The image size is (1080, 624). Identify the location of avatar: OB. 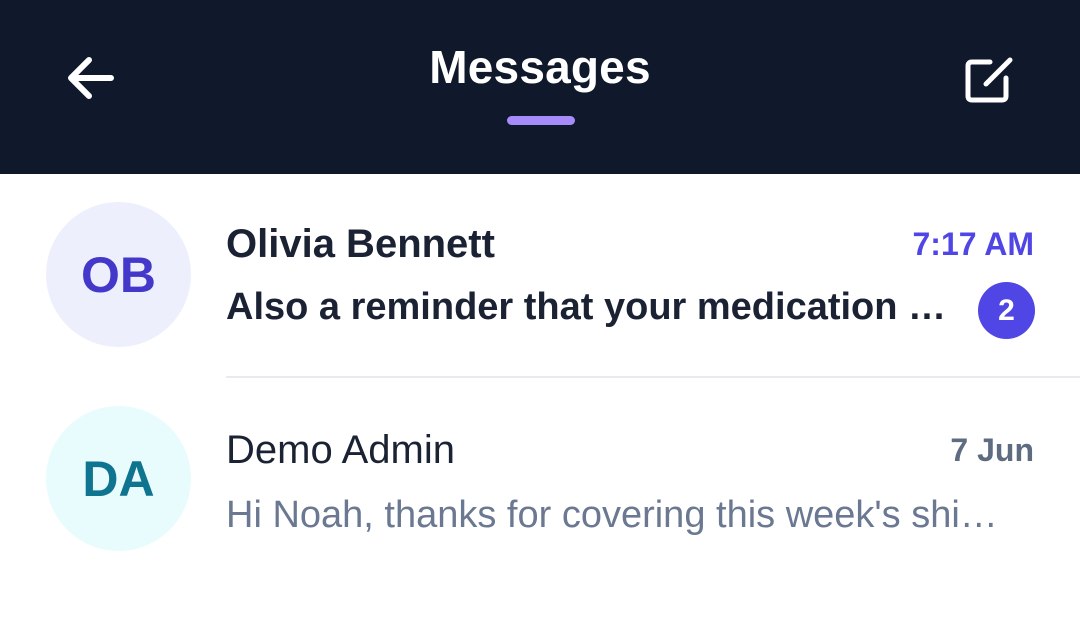
(118, 274).